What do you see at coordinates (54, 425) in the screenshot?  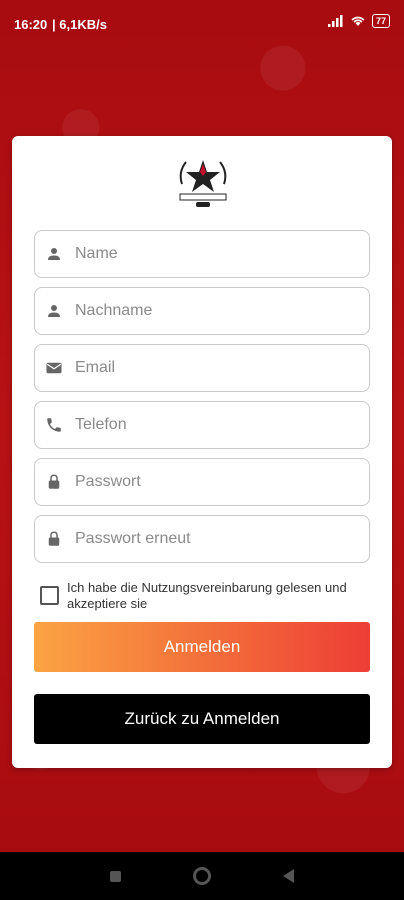 I see `phone-icon` at bounding box center [54, 425].